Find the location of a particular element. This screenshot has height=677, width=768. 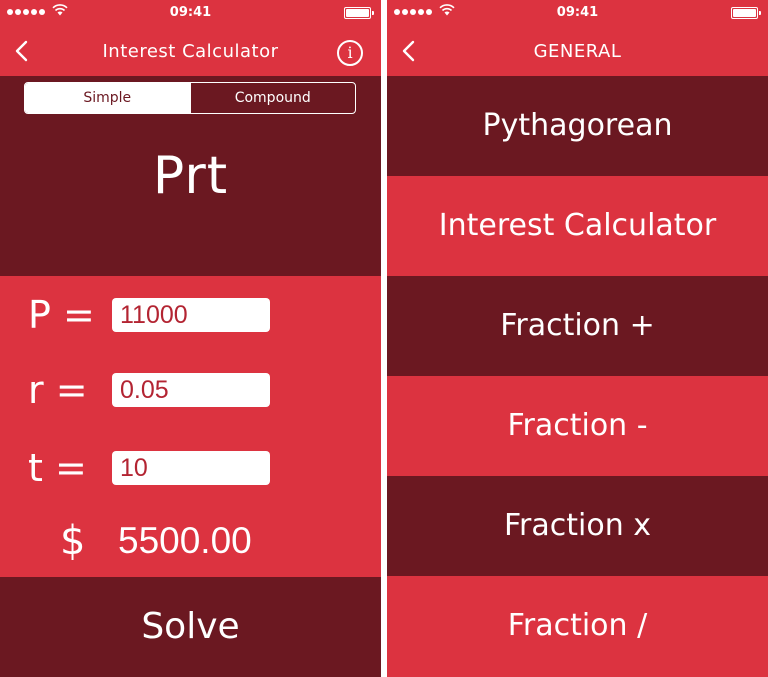

menu-item-fraction-subtract: Fraction - is located at coordinates (577, 426).